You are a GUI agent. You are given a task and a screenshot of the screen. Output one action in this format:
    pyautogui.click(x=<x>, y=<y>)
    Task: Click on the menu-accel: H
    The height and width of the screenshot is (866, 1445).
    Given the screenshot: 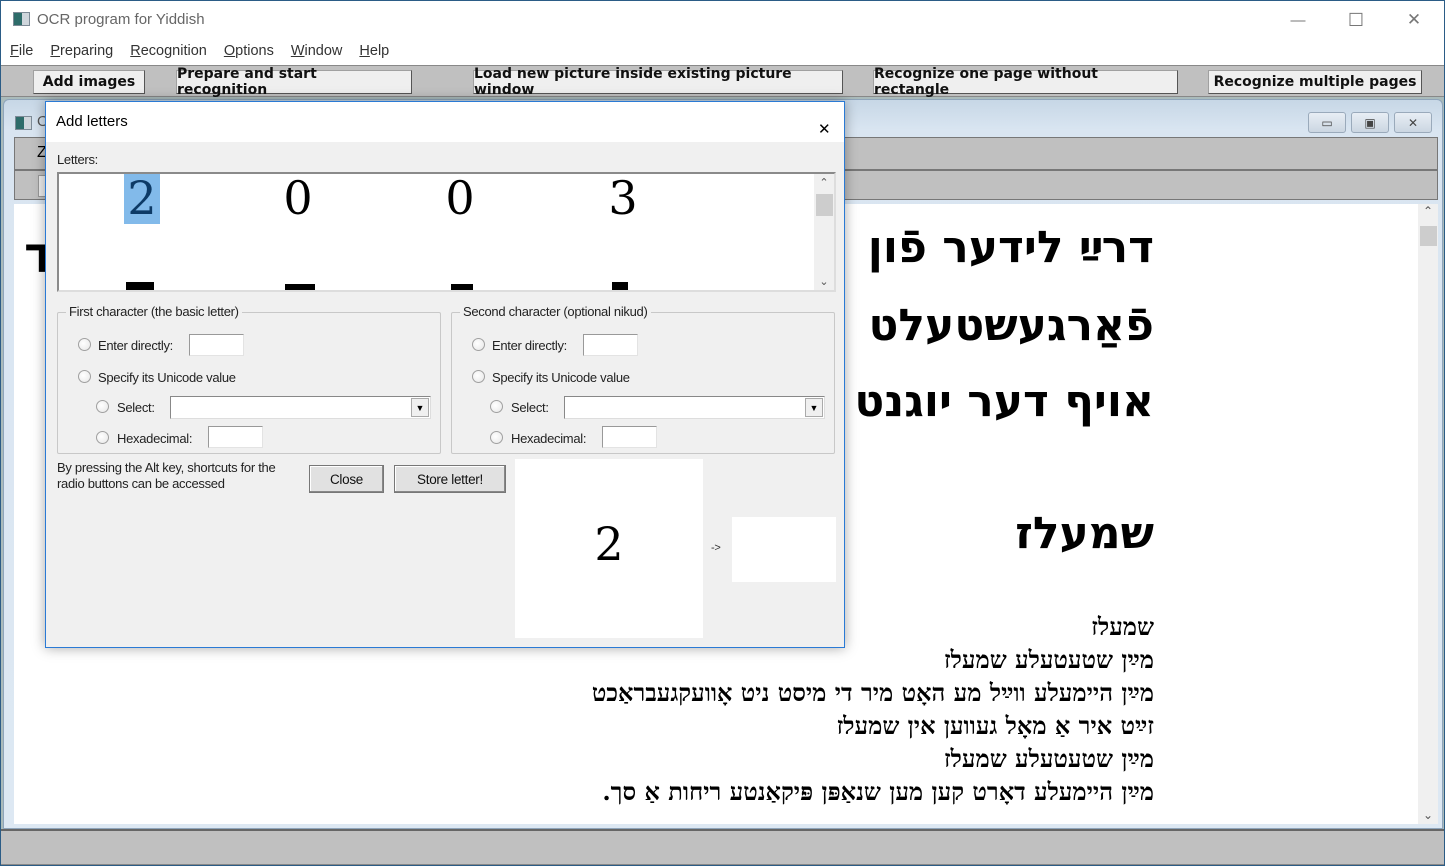 What is the action you would take?
    pyautogui.click(x=364, y=51)
    